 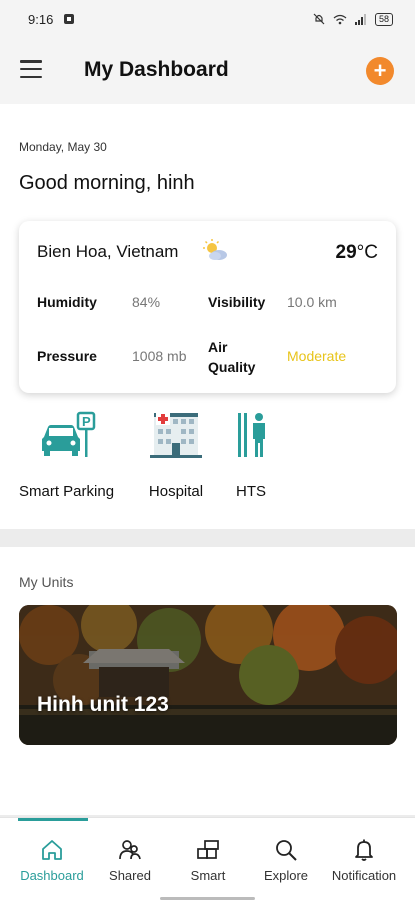 I want to click on greeting-text: Good morning, hinh, so click(x=107, y=183).